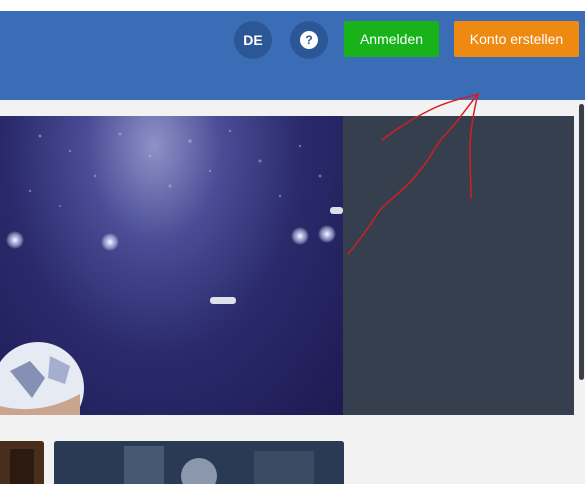 The width and height of the screenshot is (585, 484). I want to click on game-thumbnail-main, so click(199, 462).